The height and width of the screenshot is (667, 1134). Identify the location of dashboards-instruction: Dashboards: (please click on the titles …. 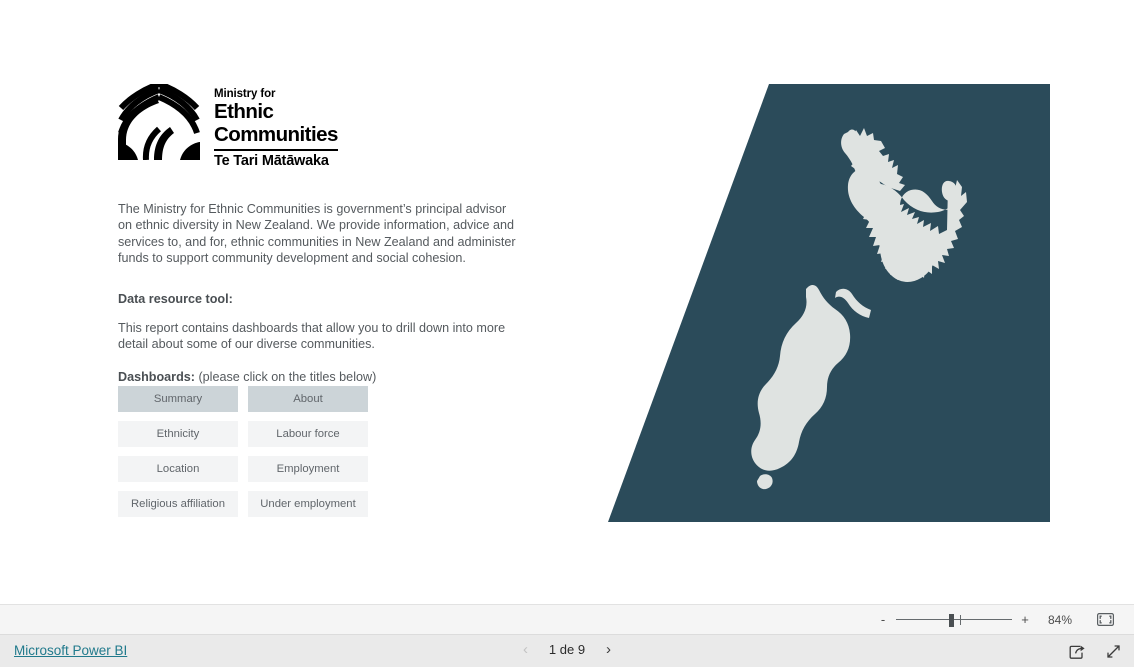
(328, 377).